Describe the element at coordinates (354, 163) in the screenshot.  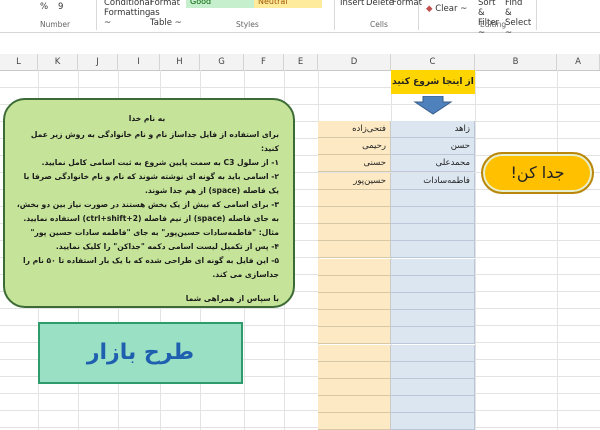
I see `column-d-cell: حسنی` at that location.